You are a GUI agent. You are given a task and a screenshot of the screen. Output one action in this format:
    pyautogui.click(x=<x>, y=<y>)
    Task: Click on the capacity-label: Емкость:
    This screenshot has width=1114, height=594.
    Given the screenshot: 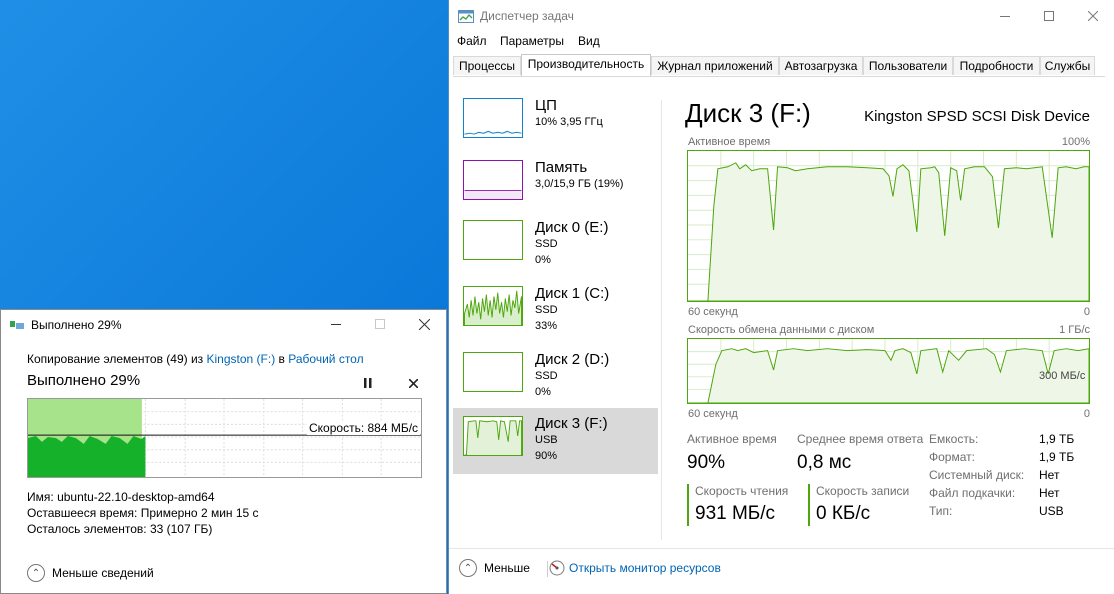 What is the action you would take?
    pyautogui.click(x=954, y=439)
    